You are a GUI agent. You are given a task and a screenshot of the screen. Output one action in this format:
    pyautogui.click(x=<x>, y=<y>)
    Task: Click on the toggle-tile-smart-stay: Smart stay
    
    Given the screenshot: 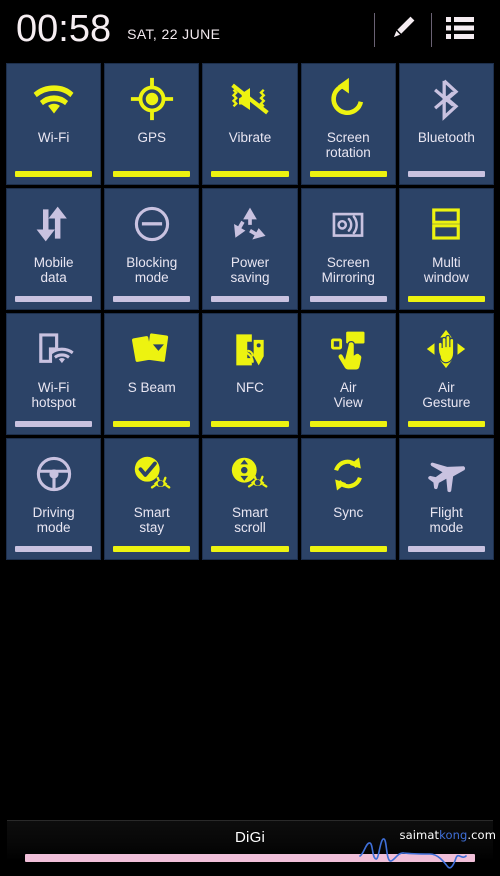 What is the action you would take?
    pyautogui.click(x=152, y=499)
    